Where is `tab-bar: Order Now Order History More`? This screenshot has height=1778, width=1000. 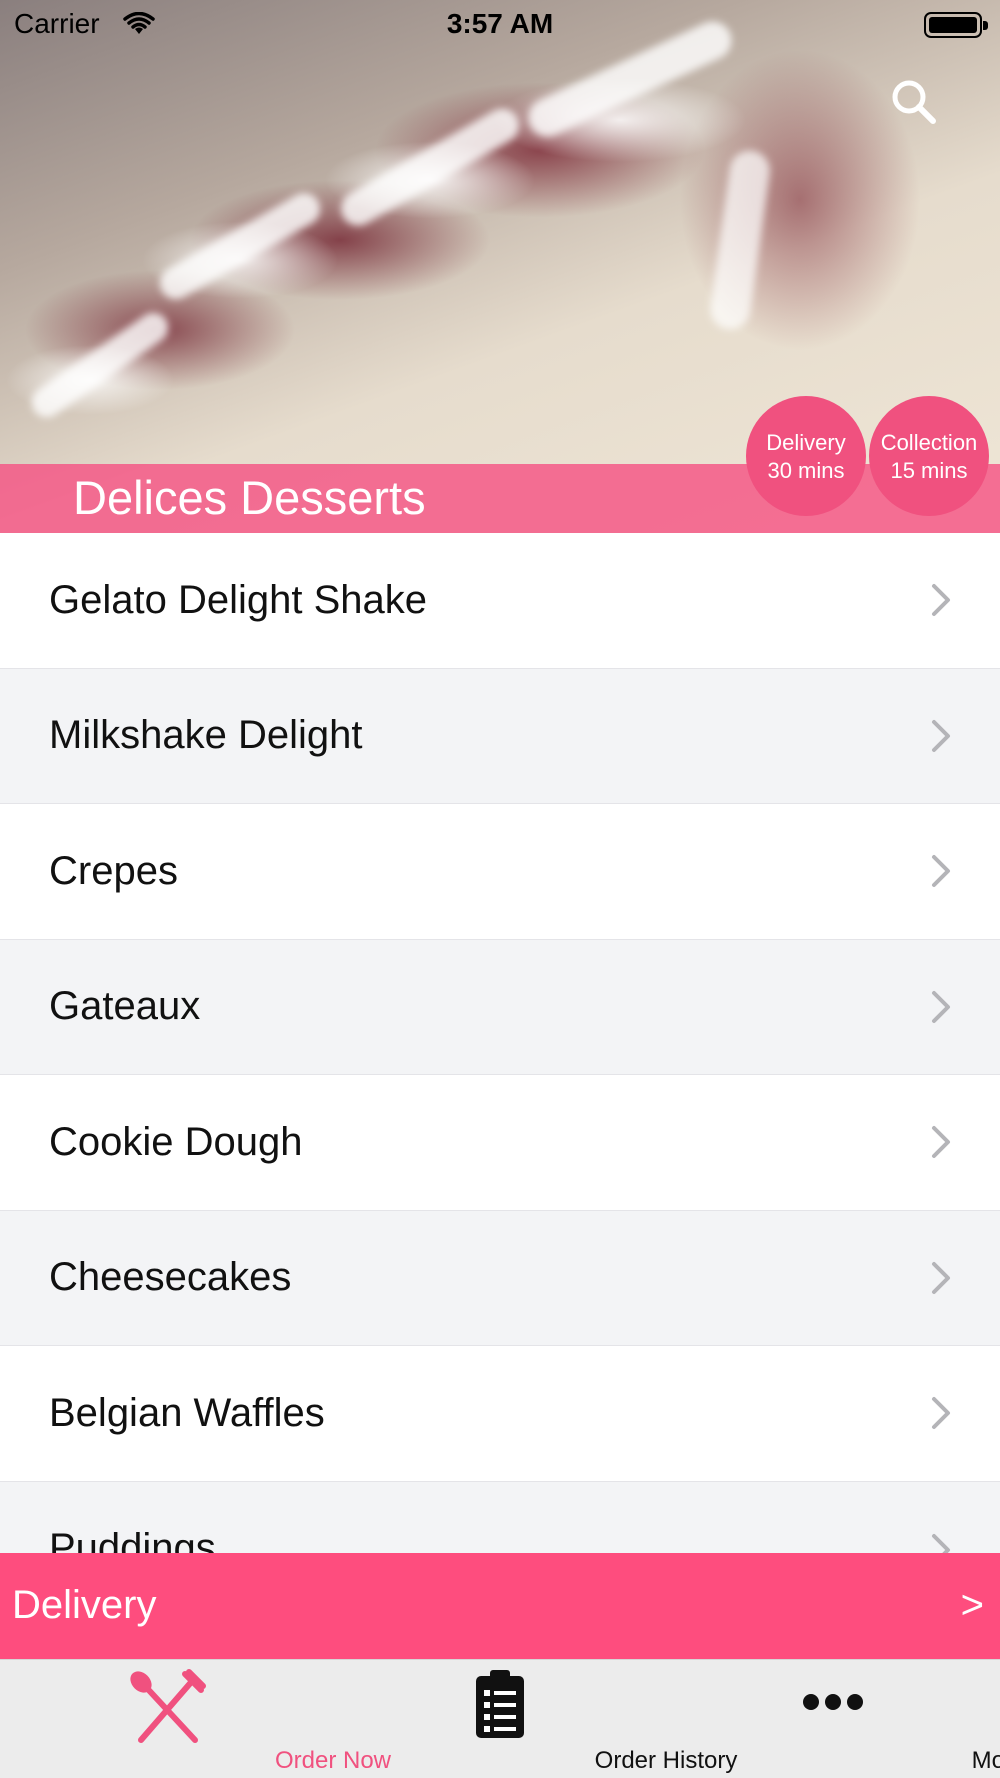 tab-bar: Order Now Order History More is located at coordinates (500, 1718).